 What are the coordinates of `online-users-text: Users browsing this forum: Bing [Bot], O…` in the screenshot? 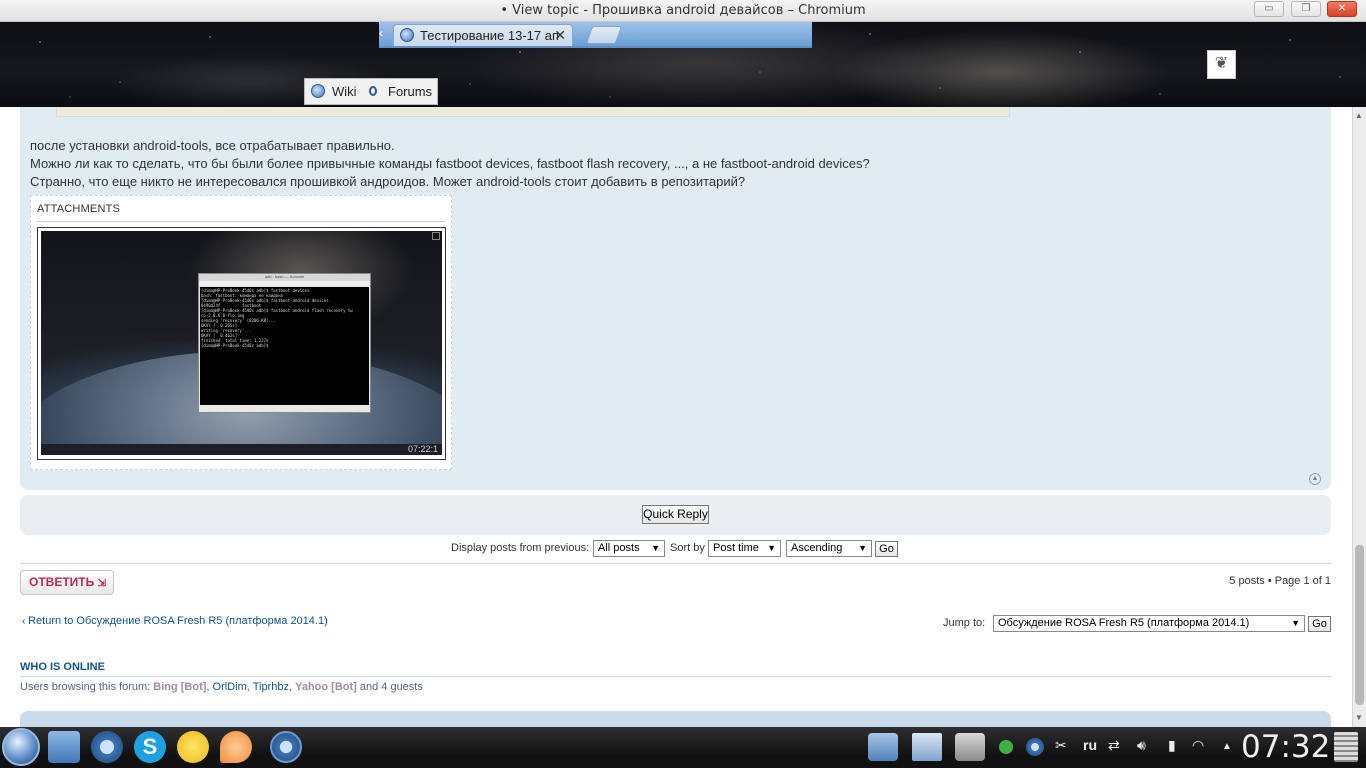 It's located at (221, 687).